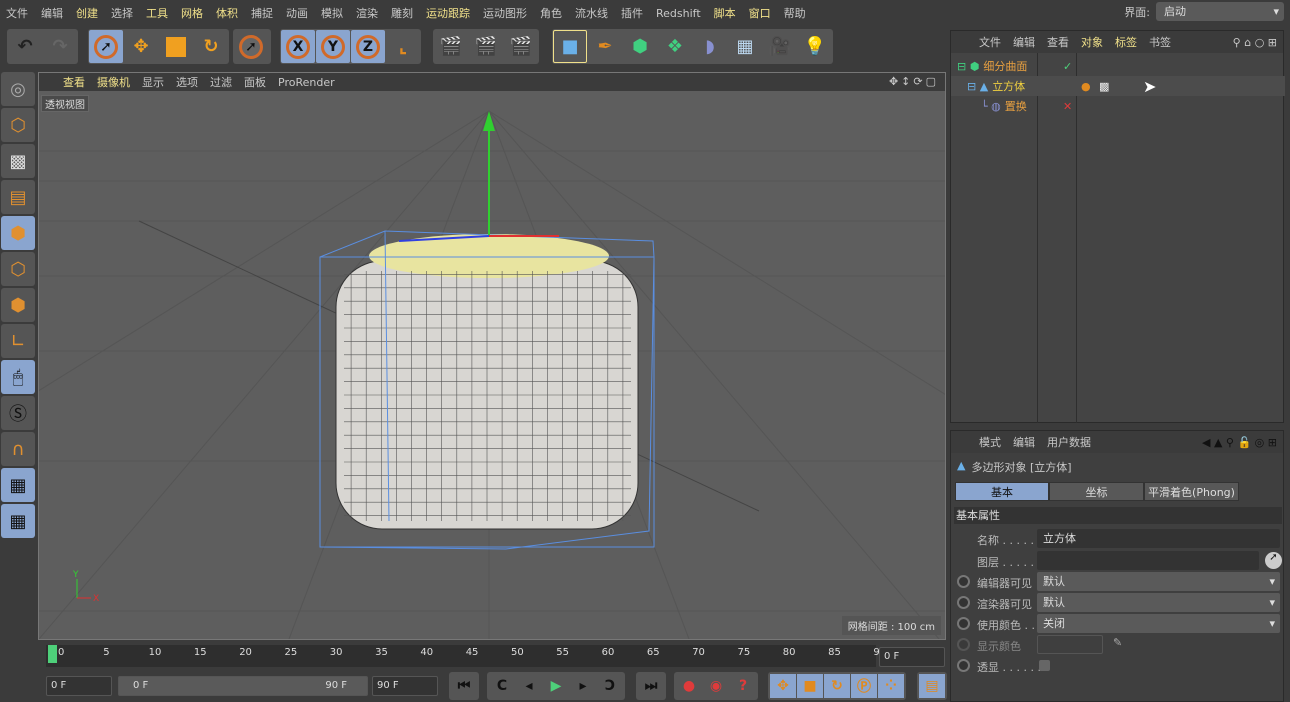 The image size is (1290, 702). What do you see at coordinates (1024, 442) in the screenshot?
I see `am-menu-edit: 编辑` at bounding box center [1024, 442].